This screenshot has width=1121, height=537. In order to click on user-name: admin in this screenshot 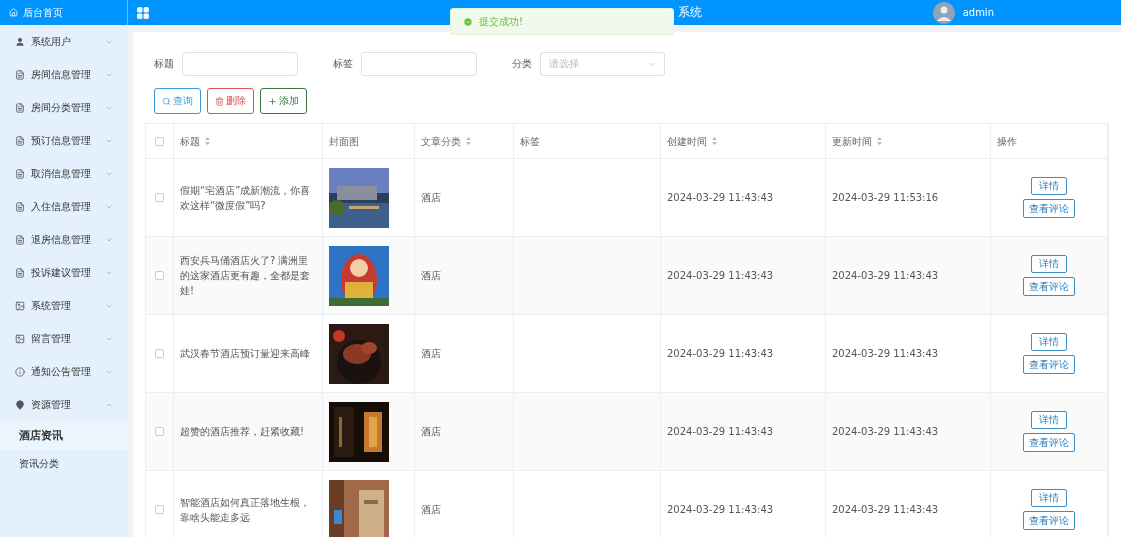, I will do `click(978, 12)`.